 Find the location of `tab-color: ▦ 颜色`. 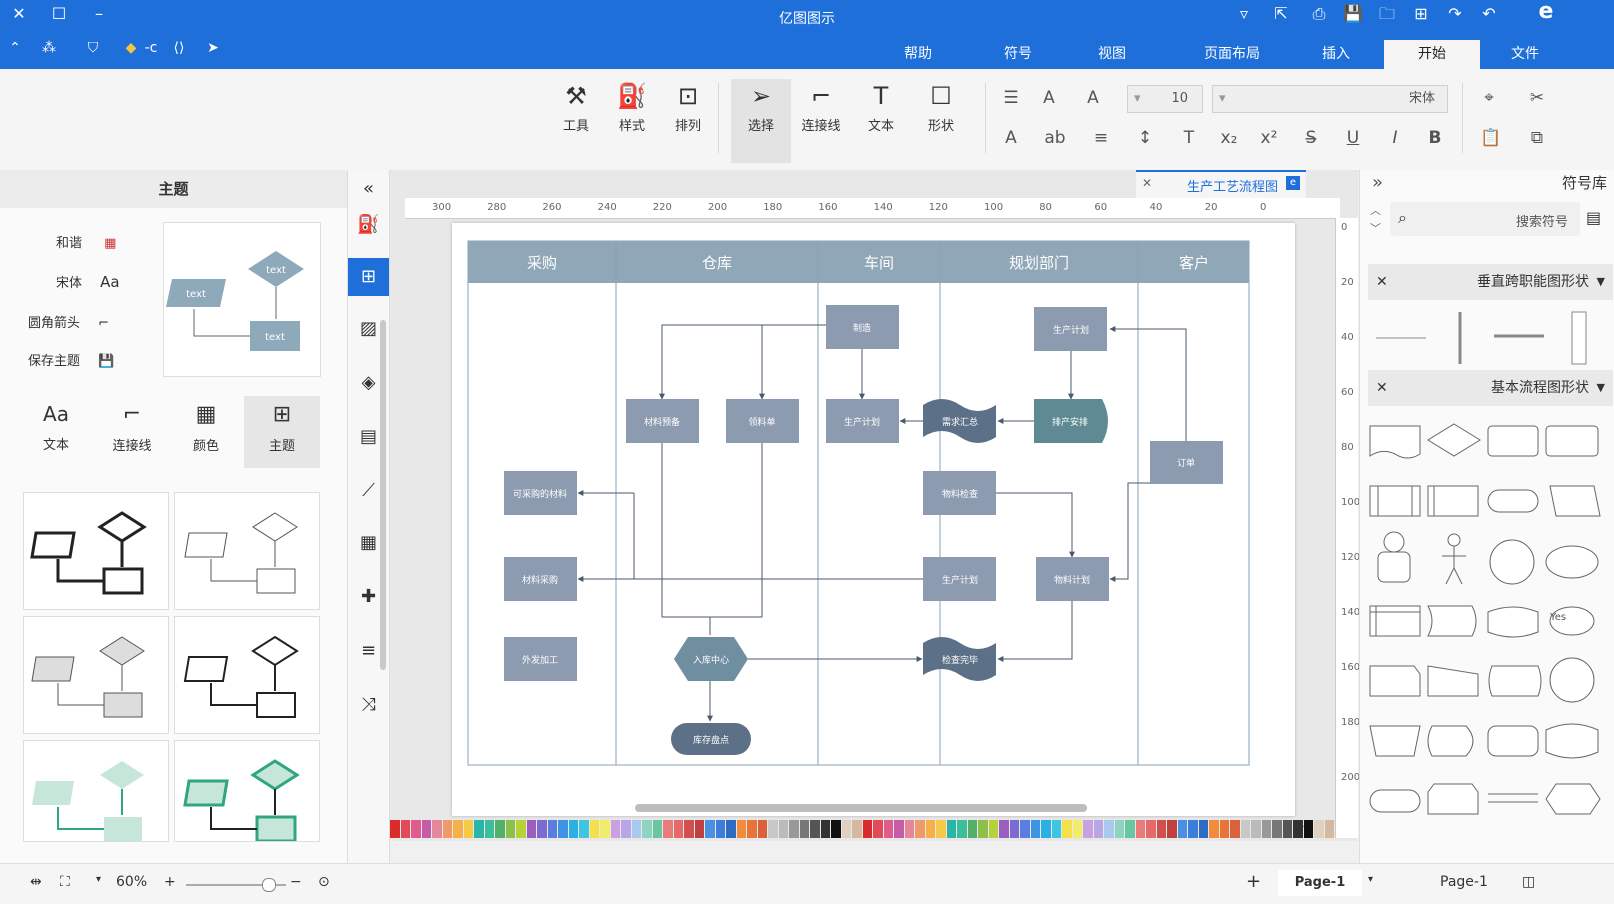

tab-color: ▦ 颜色 is located at coordinates (206, 432).